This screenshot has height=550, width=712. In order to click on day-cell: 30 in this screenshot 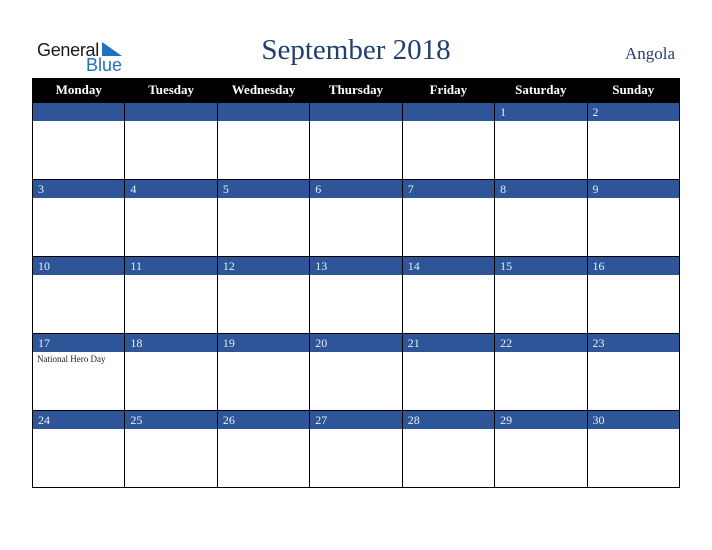, I will do `click(633, 449)`.